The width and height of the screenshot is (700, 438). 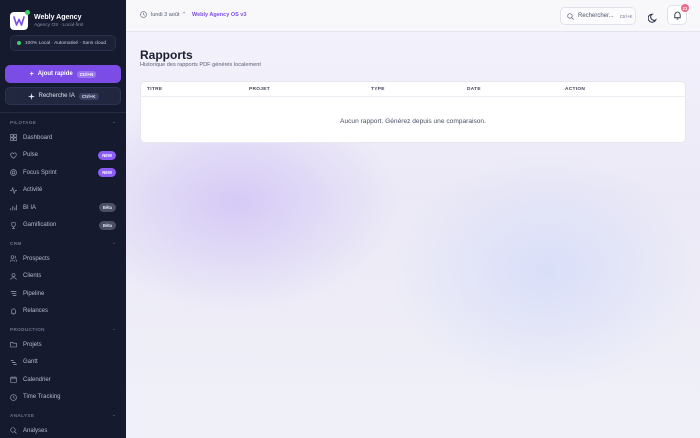 What do you see at coordinates (63, 122) in the screenshot?
I see `section-pilotage: PILOTAGE ⌄` at bounding box center [63, 122].